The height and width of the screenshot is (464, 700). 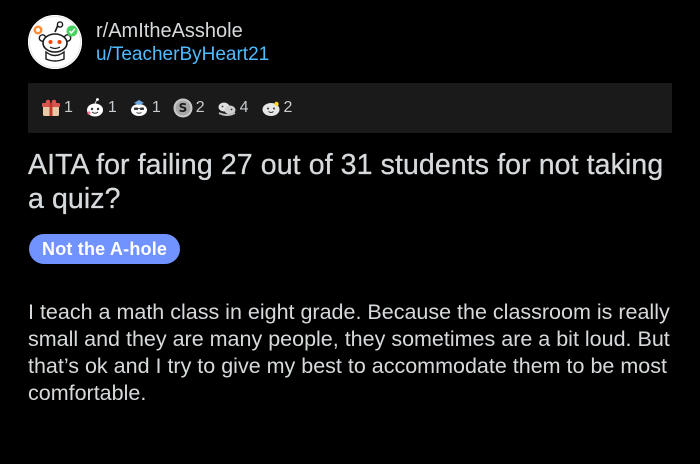 I want to click on wholesome-award-icon, so click(x=94, y=107).